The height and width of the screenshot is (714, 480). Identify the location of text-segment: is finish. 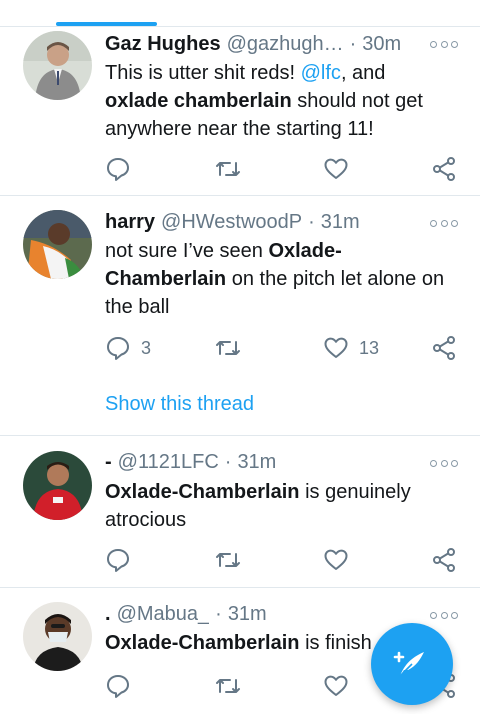
(335, 643).